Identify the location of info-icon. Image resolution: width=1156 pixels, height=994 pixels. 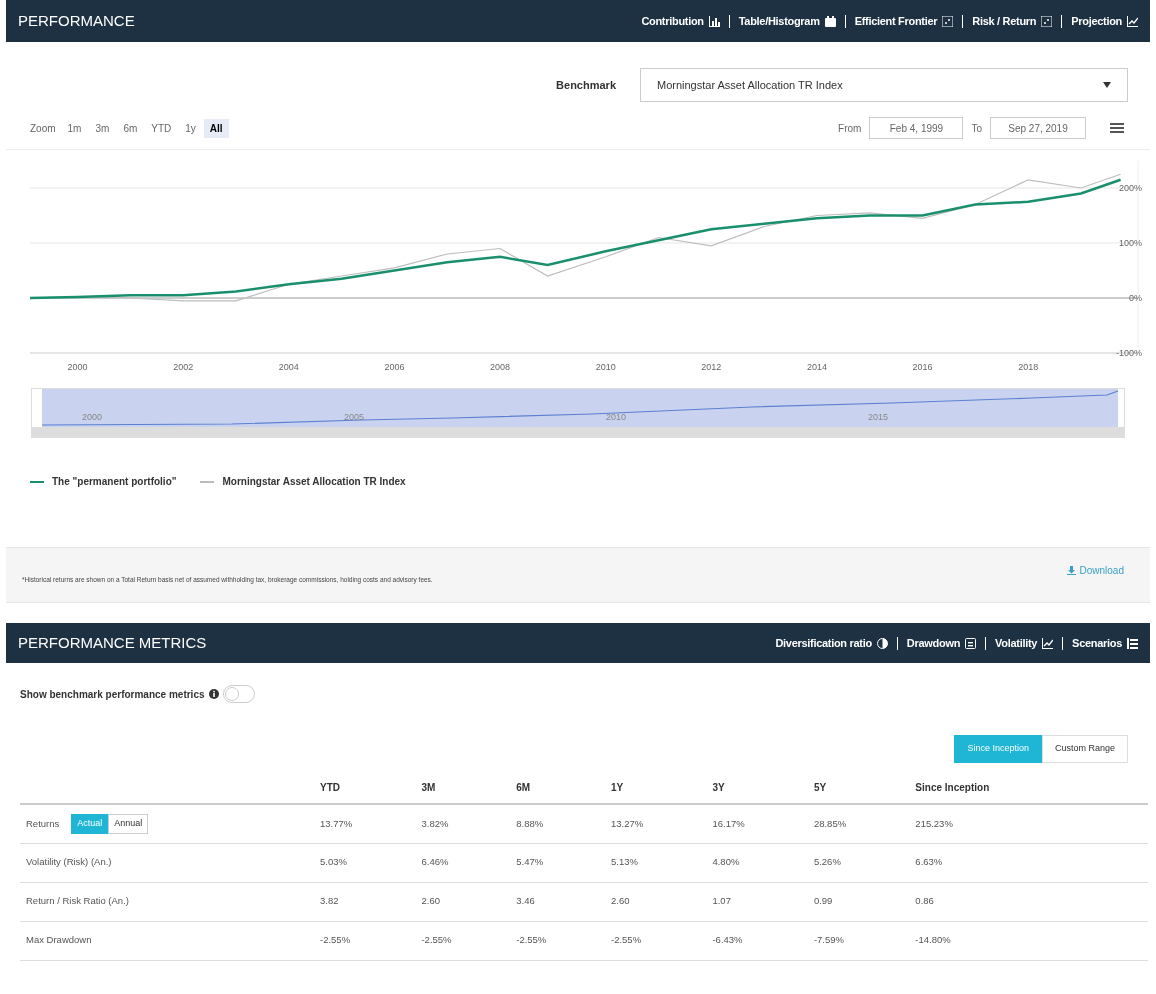
(213, 694).